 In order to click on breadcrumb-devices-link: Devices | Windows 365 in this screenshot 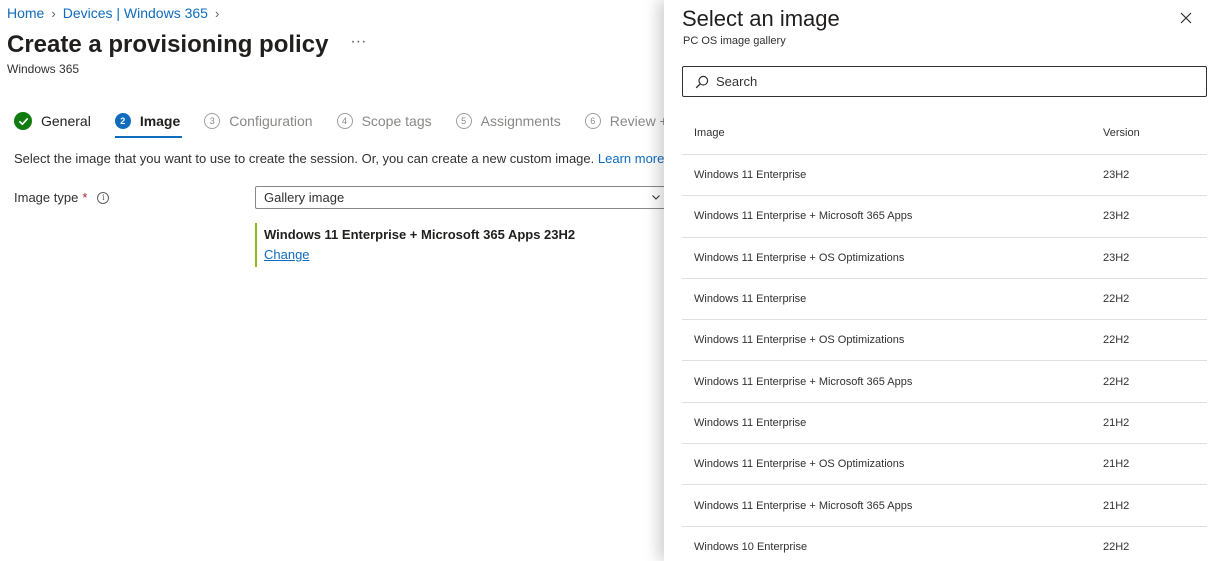, I will do `click(135, 13)`.